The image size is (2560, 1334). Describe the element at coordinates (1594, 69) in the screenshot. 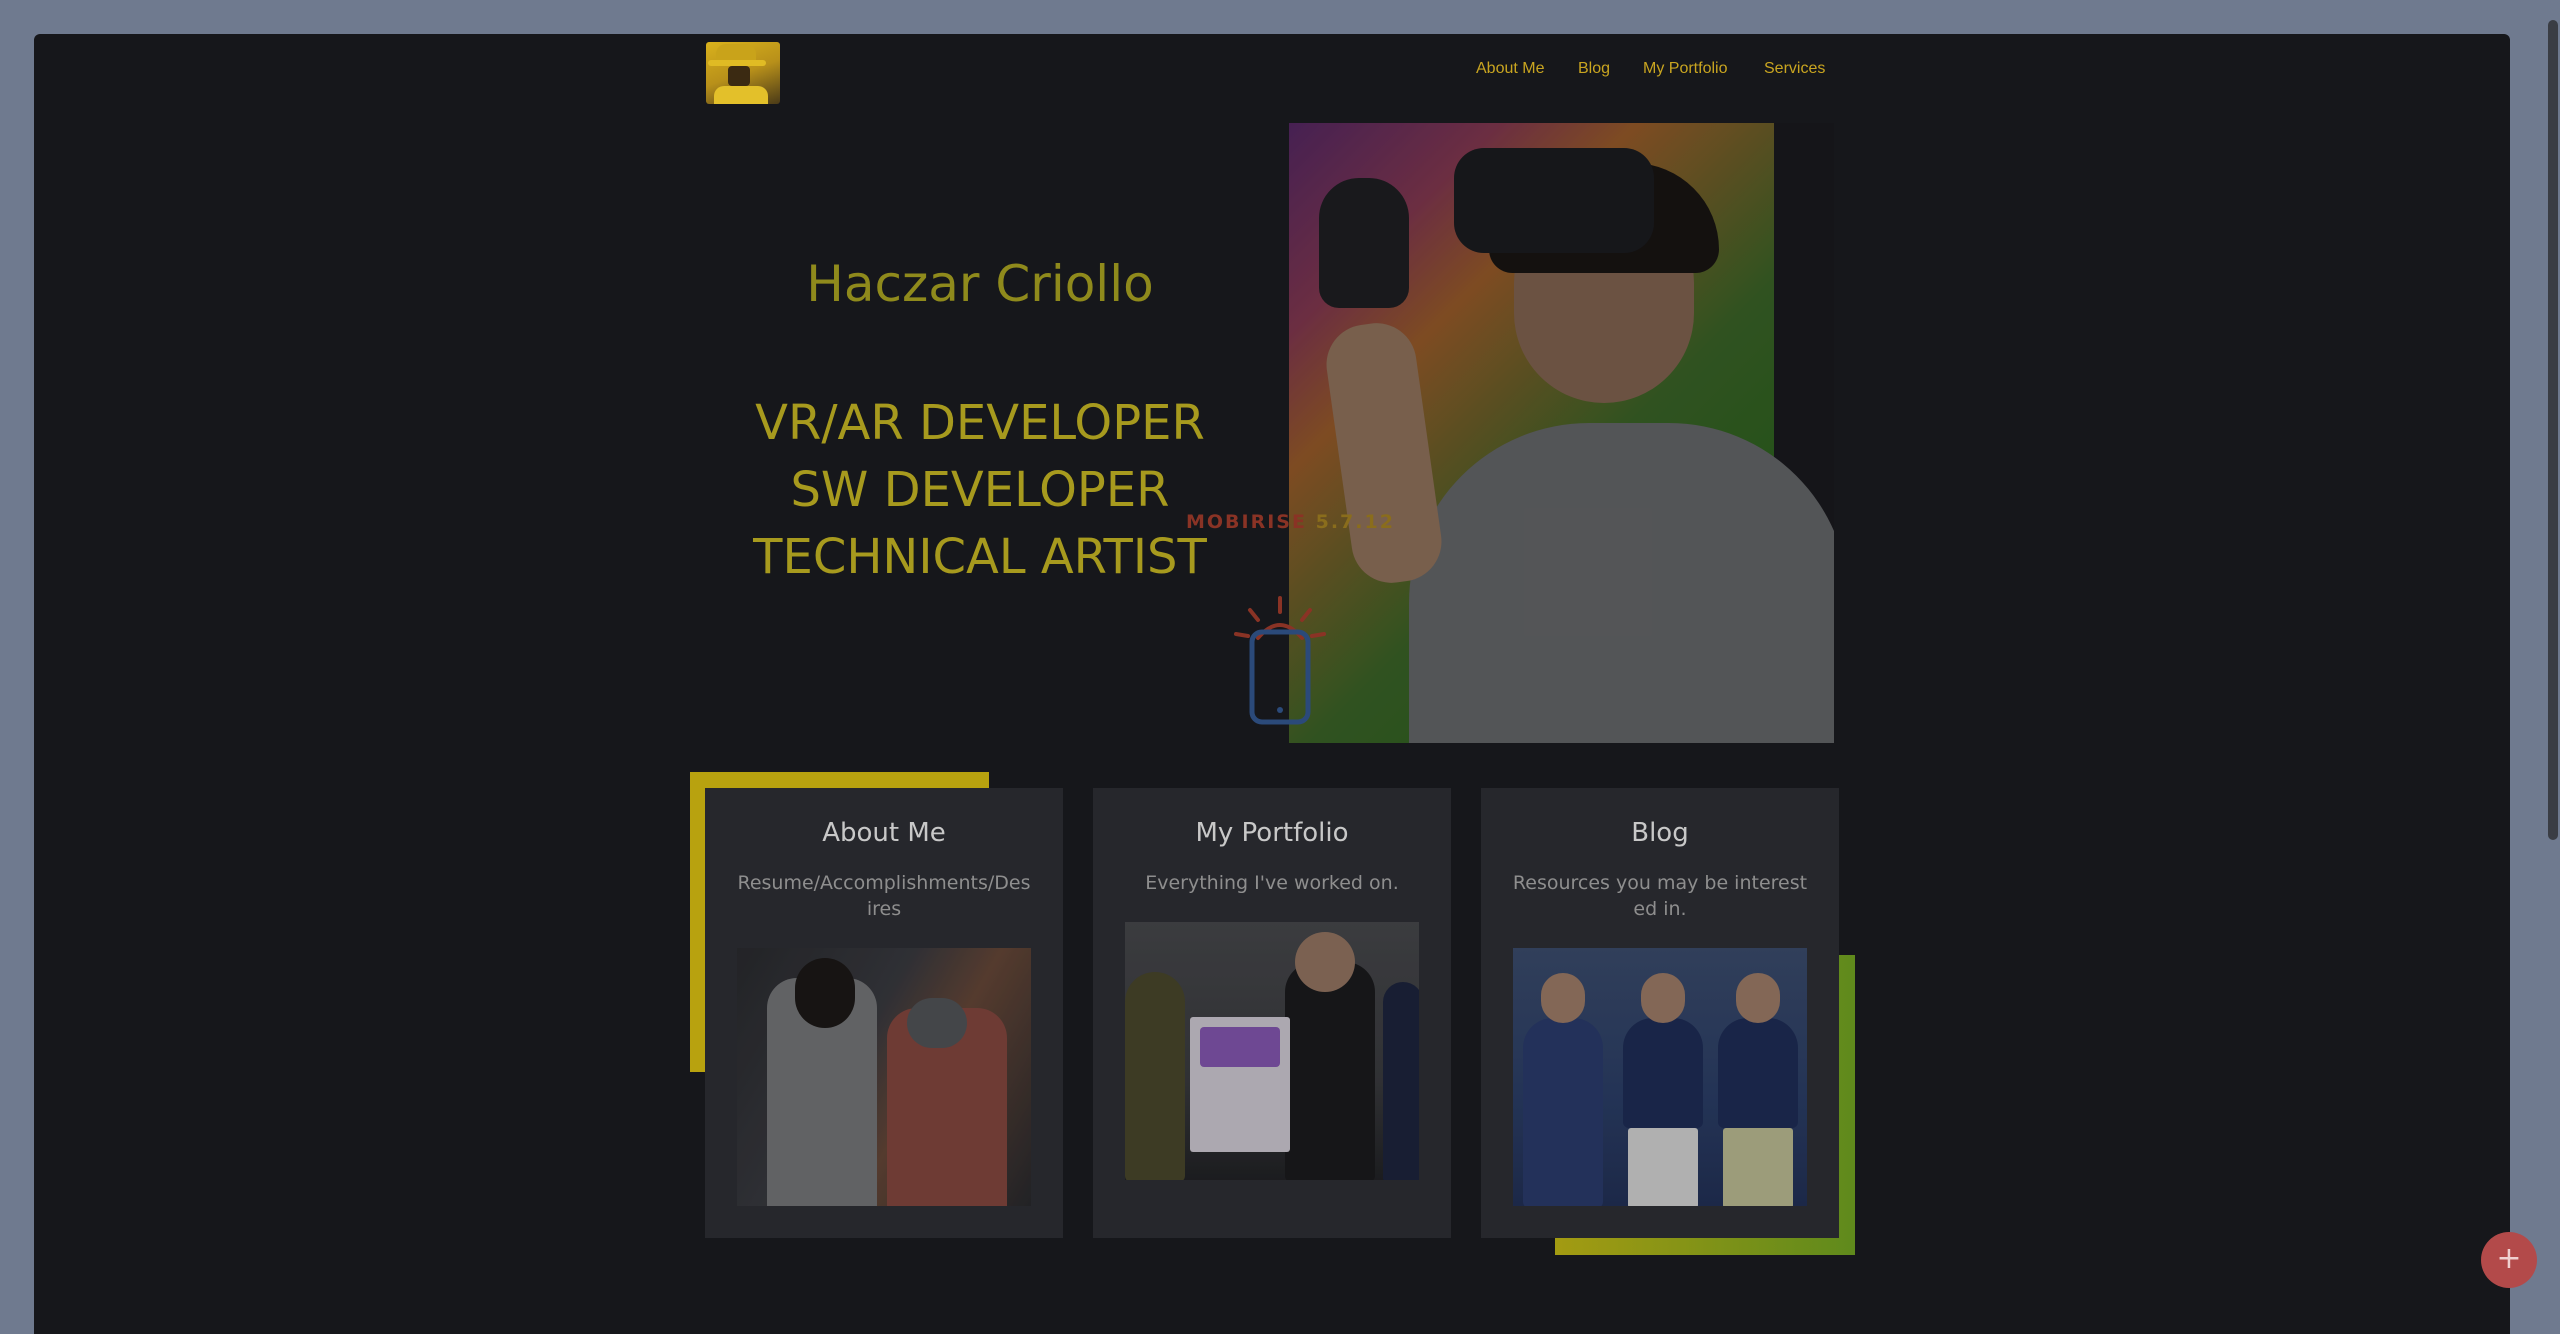

I see `nav-item-blog: Blog` at that location.